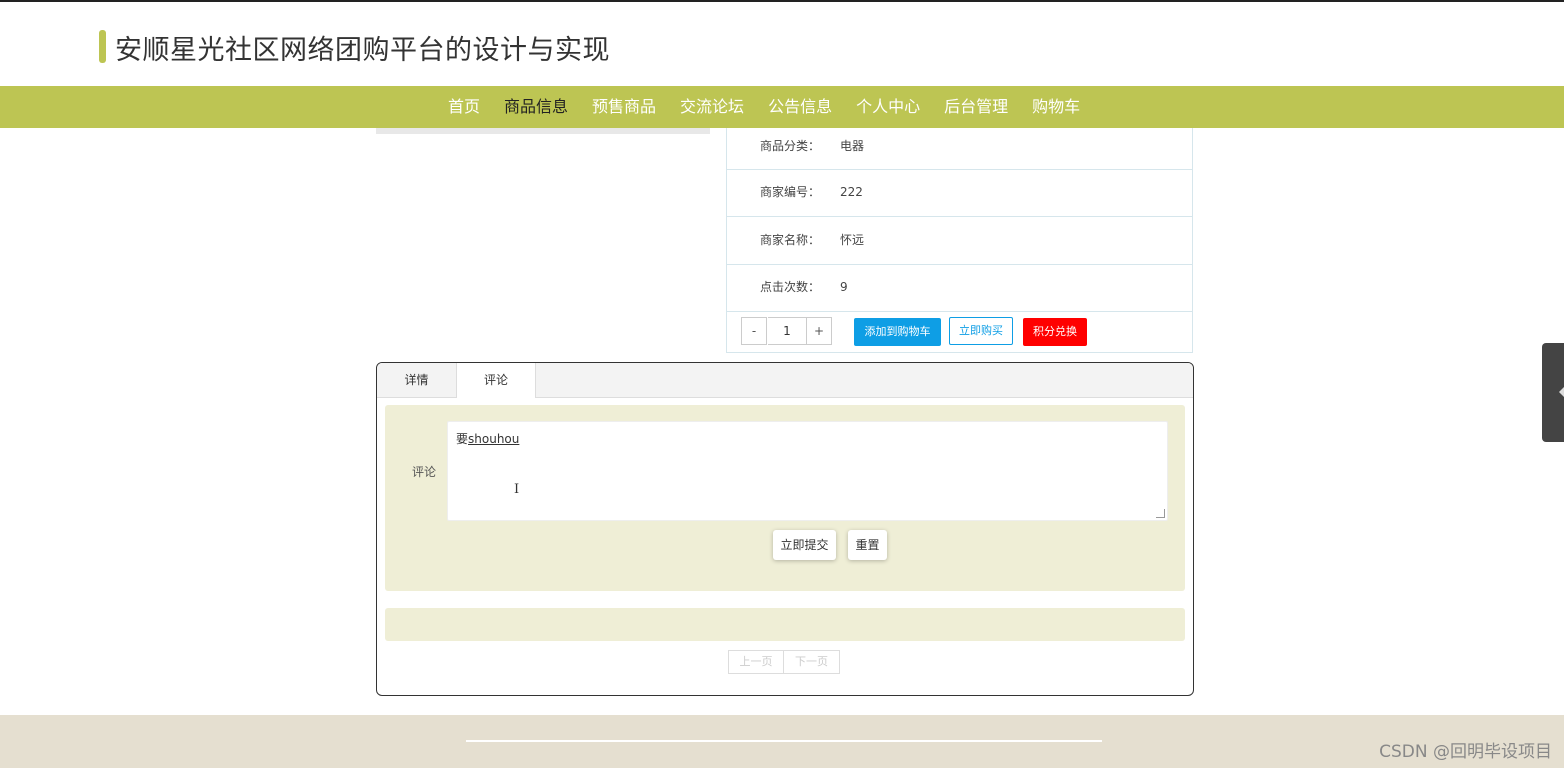 The width and height of the screenshot is (1564, 768). What do you see at coordinates (424, 472) in the screenshot?
I see `comment-label: 评论` at bounding box center [424, 472].